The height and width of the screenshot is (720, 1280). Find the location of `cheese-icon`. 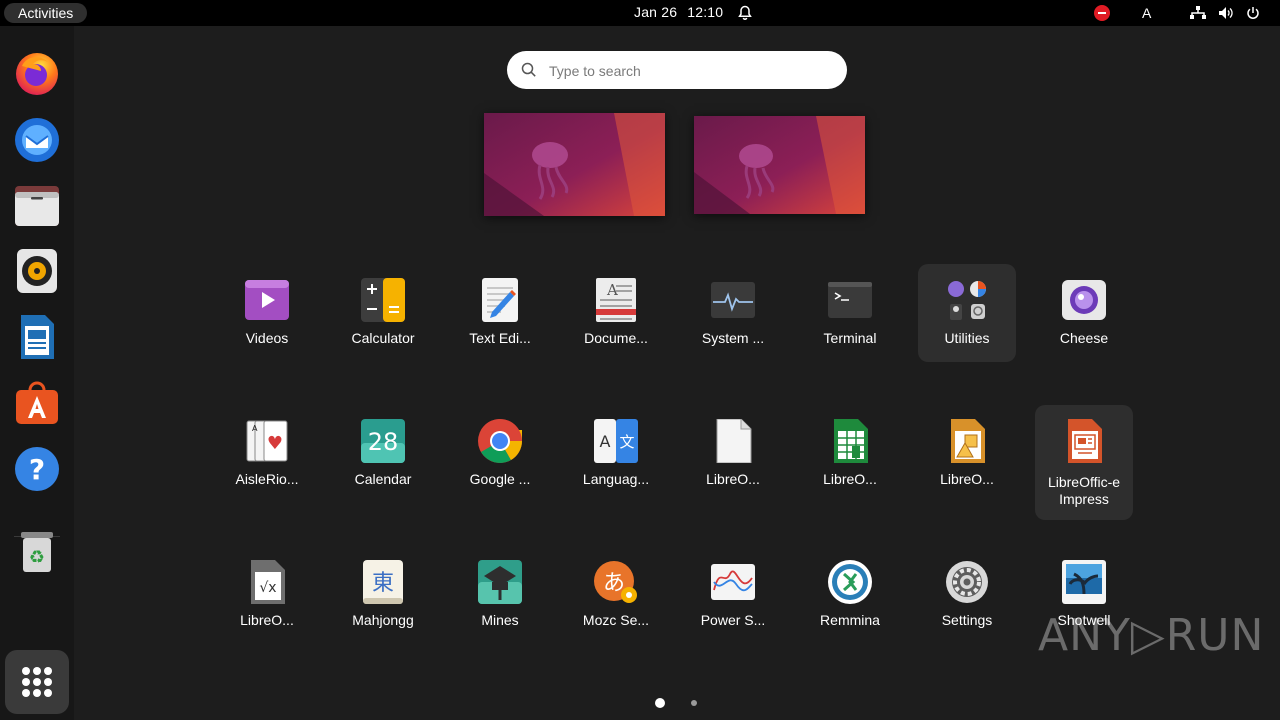

cheese-icon is located at coordinates (1084, 300).